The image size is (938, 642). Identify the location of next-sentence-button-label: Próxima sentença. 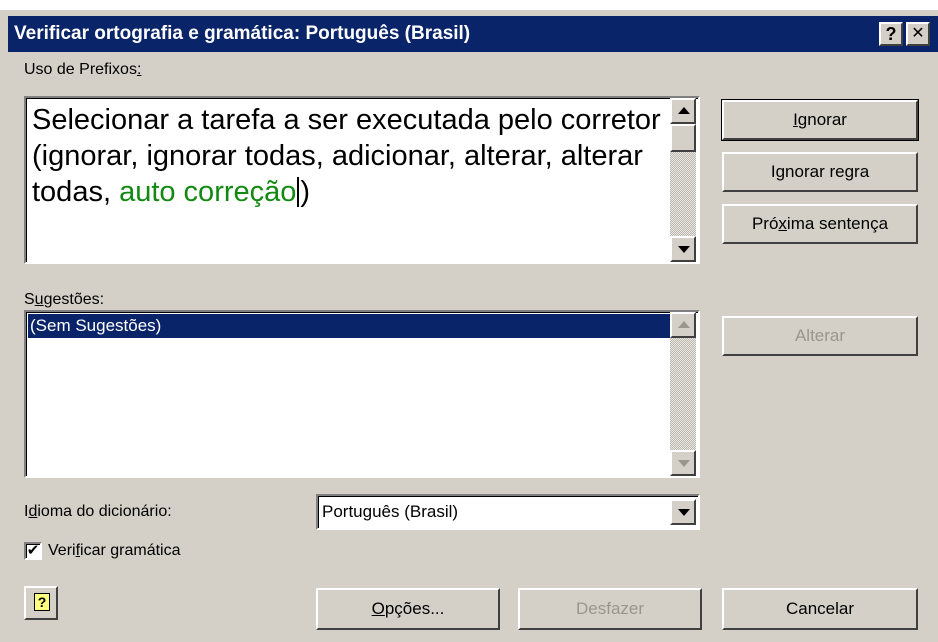
(820, 223).